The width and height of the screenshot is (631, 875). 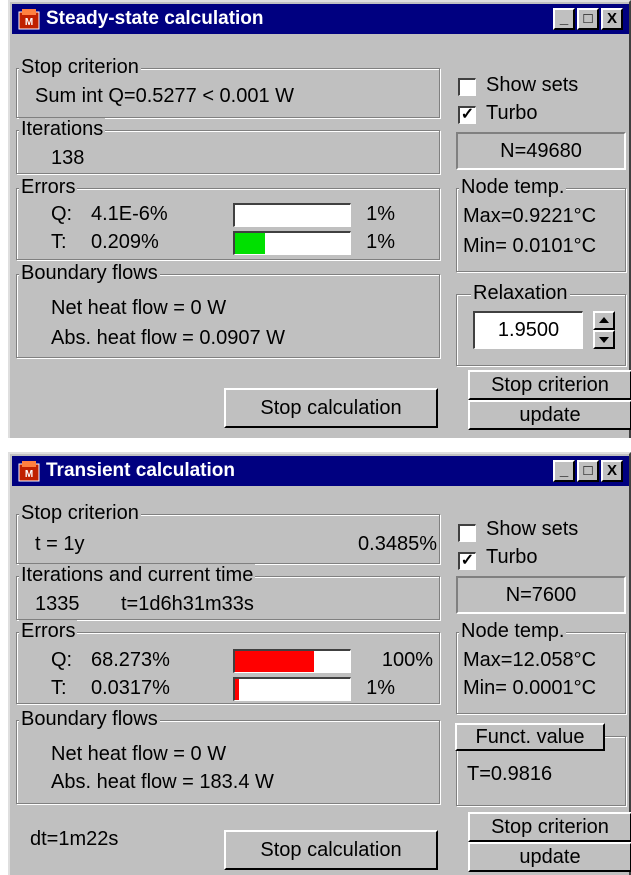 I want to click on t-error-value: 0.0317%, so click(x=130, y=688).